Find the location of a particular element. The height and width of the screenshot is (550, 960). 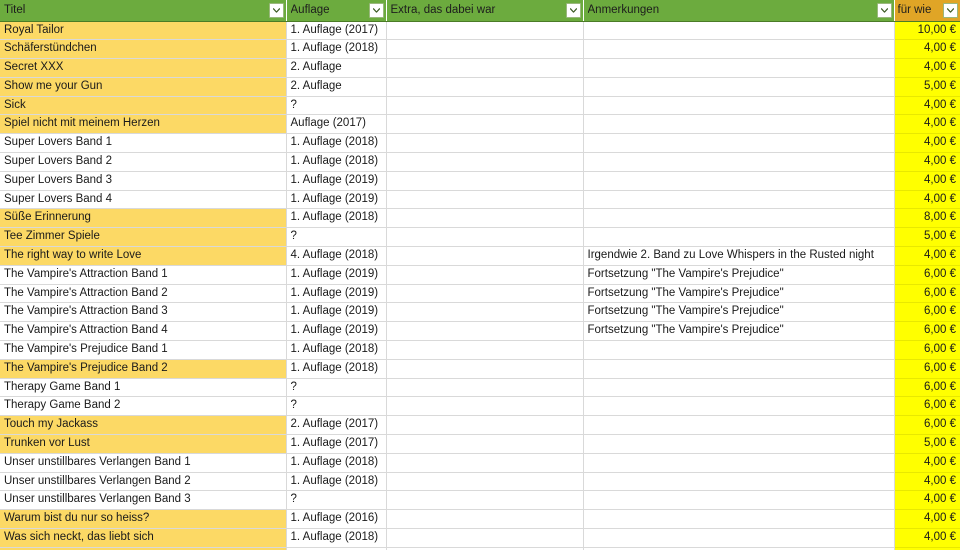

cell-titel: Super Lovers Band 3 is located at coordinates (143, 181).